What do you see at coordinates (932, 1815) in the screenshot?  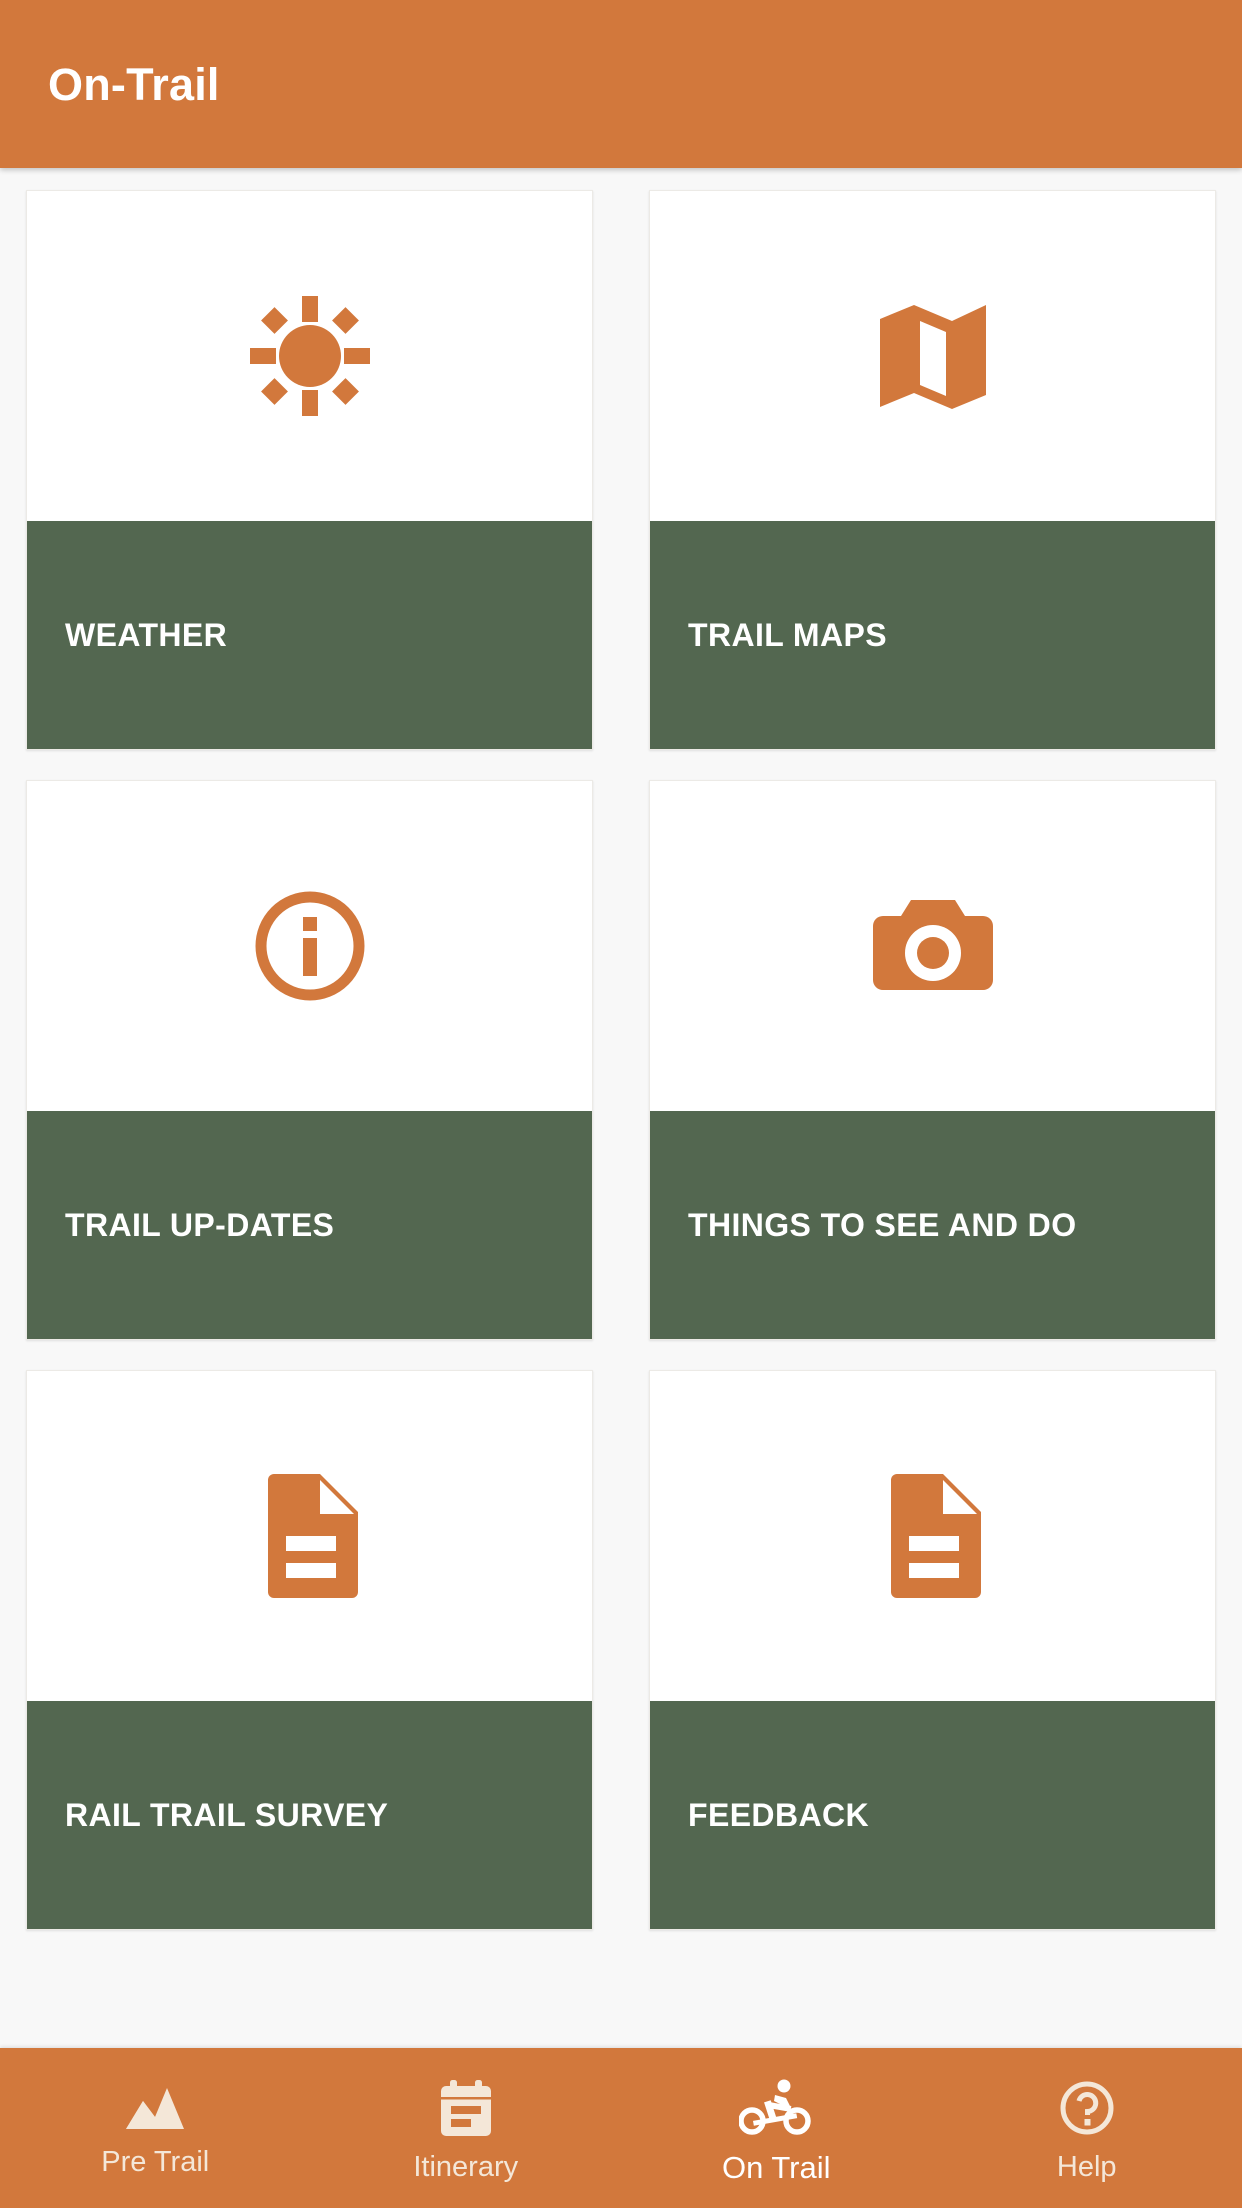 I see `tile-label-area: FEEDBACK` at bounding box center [932, 1815].